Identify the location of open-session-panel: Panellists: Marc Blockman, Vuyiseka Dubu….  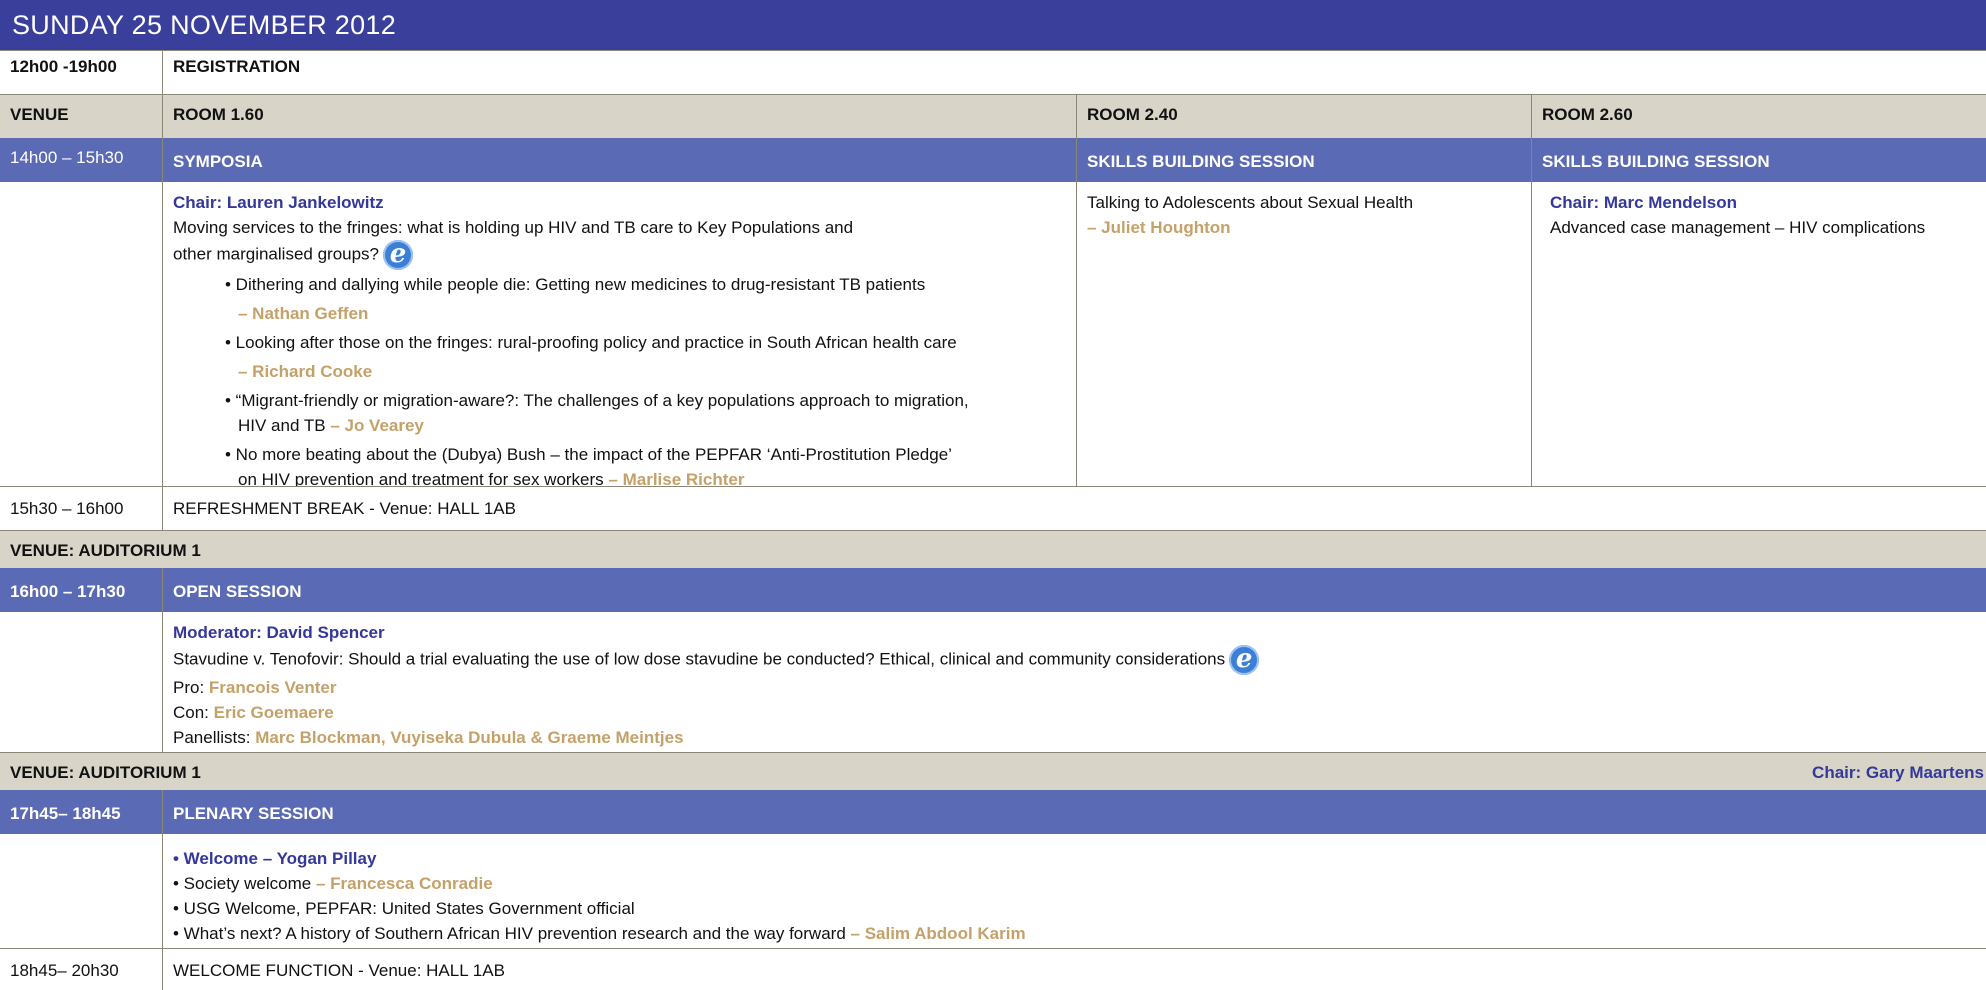
(1074, 737).